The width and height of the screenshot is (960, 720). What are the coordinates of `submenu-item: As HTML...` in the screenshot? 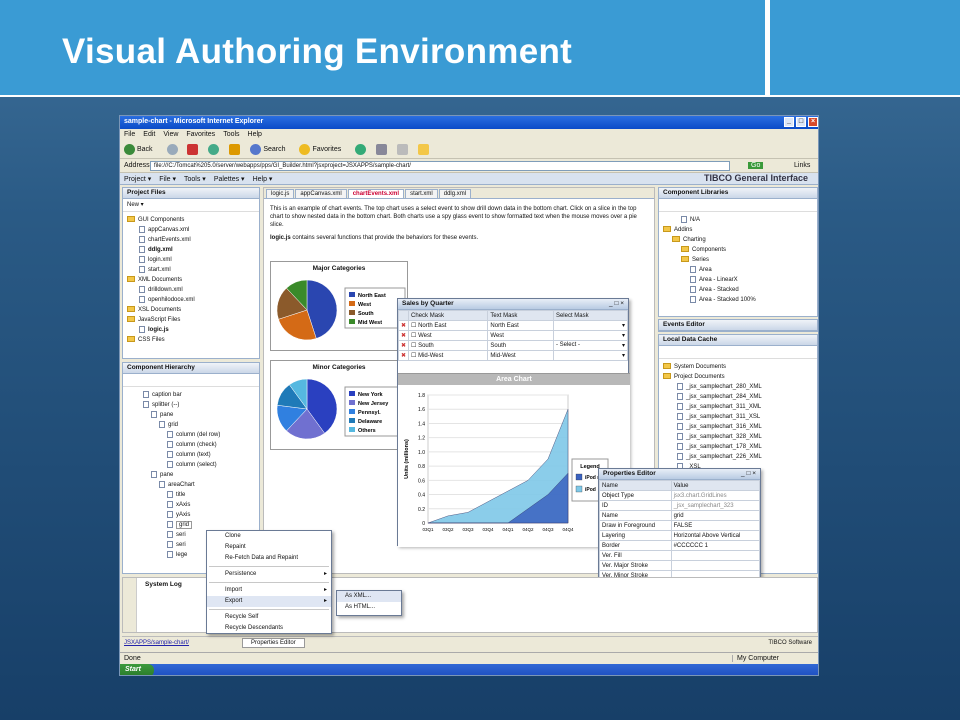 It's located at (369, 607).